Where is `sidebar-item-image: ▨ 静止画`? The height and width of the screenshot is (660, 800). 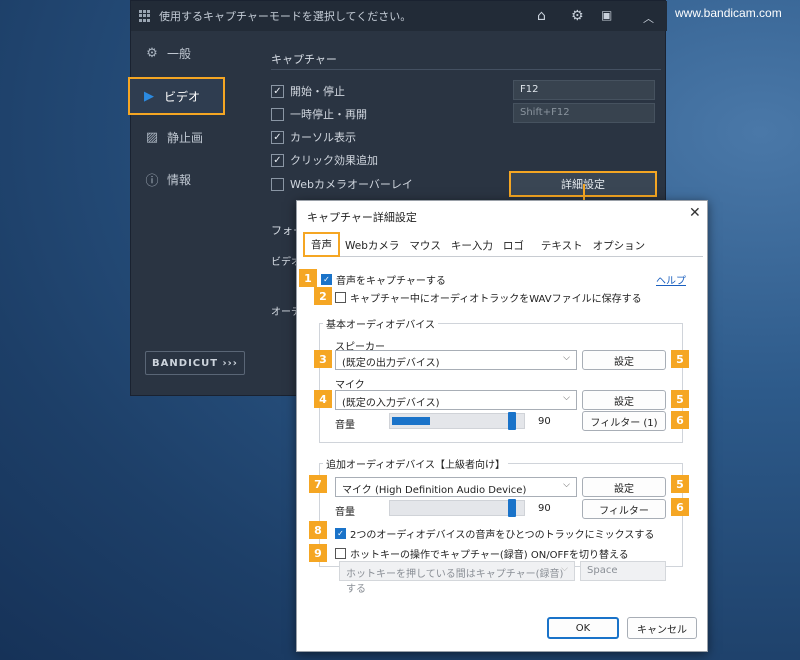
sidebar-item-image: ▨ 静止画 is located at coordinates (174, 137).